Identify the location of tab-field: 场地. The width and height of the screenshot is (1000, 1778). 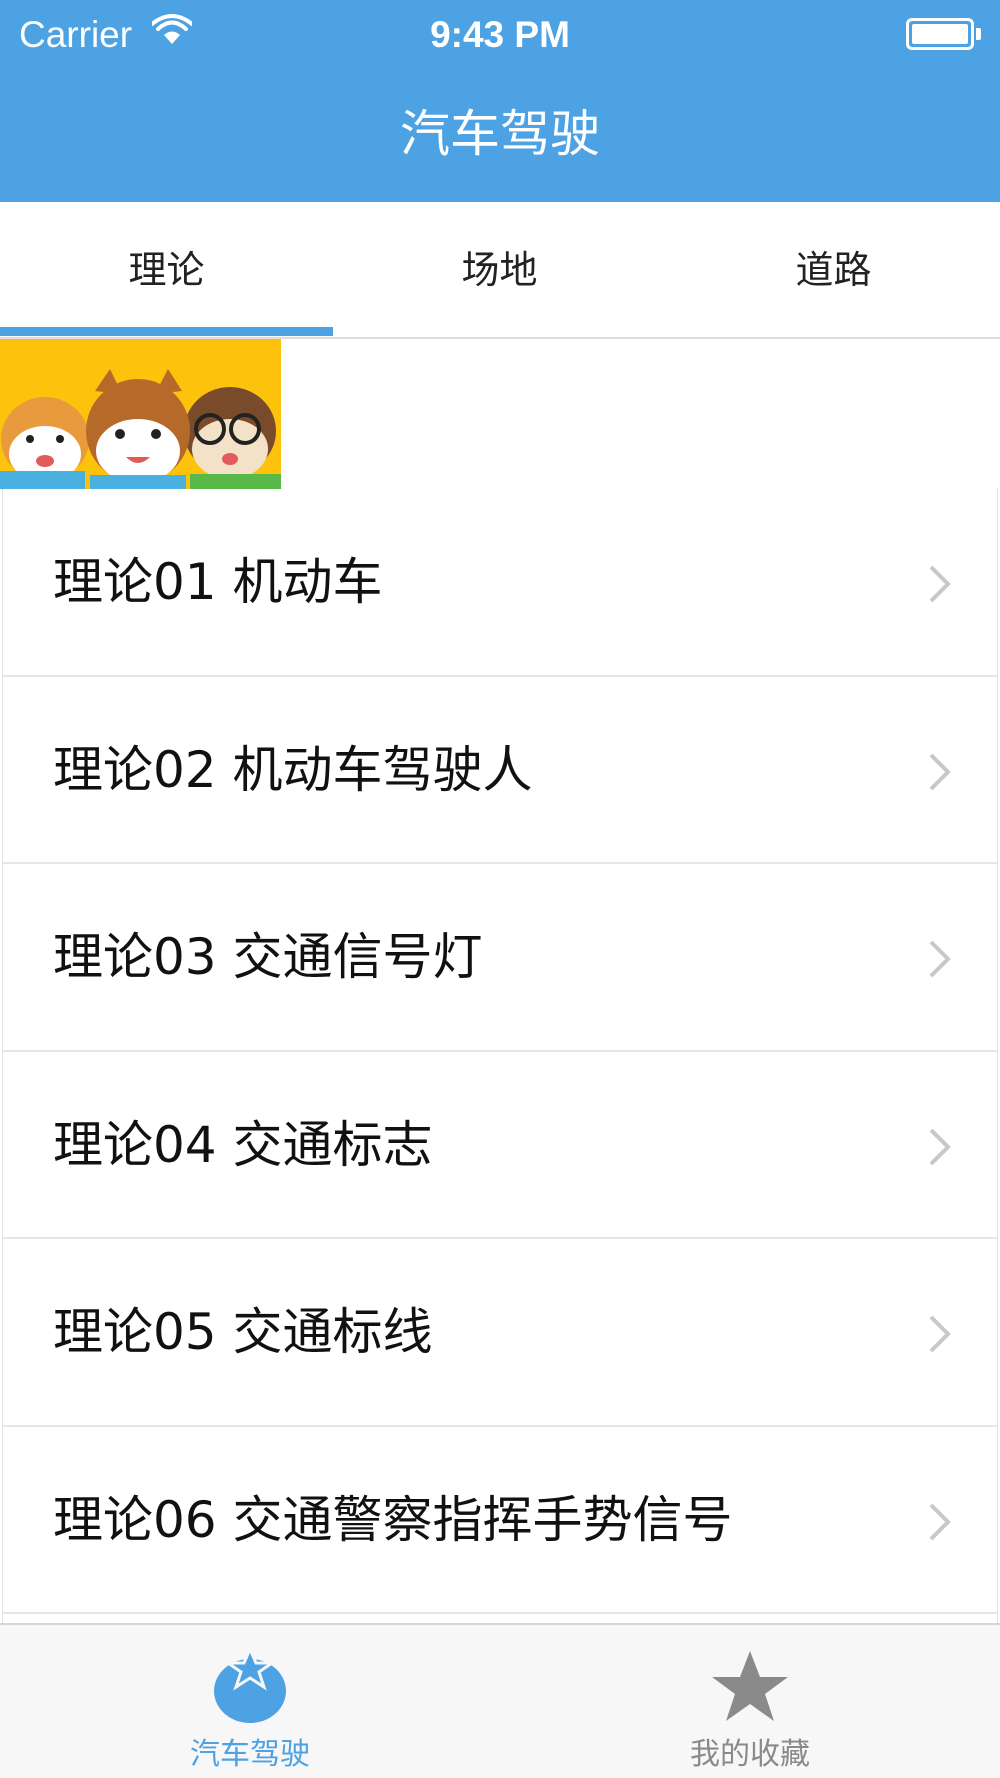
(499, 269).